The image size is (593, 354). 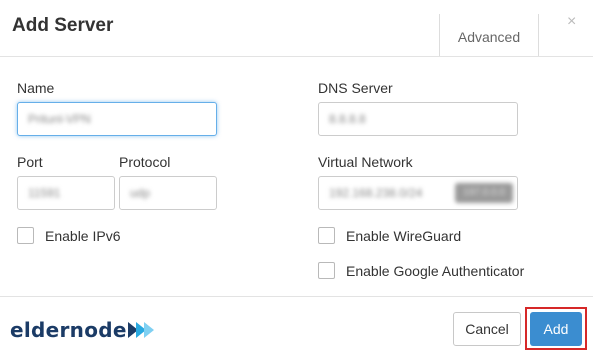 I want to click on port-value: 11591, so click(x=44, y=193).